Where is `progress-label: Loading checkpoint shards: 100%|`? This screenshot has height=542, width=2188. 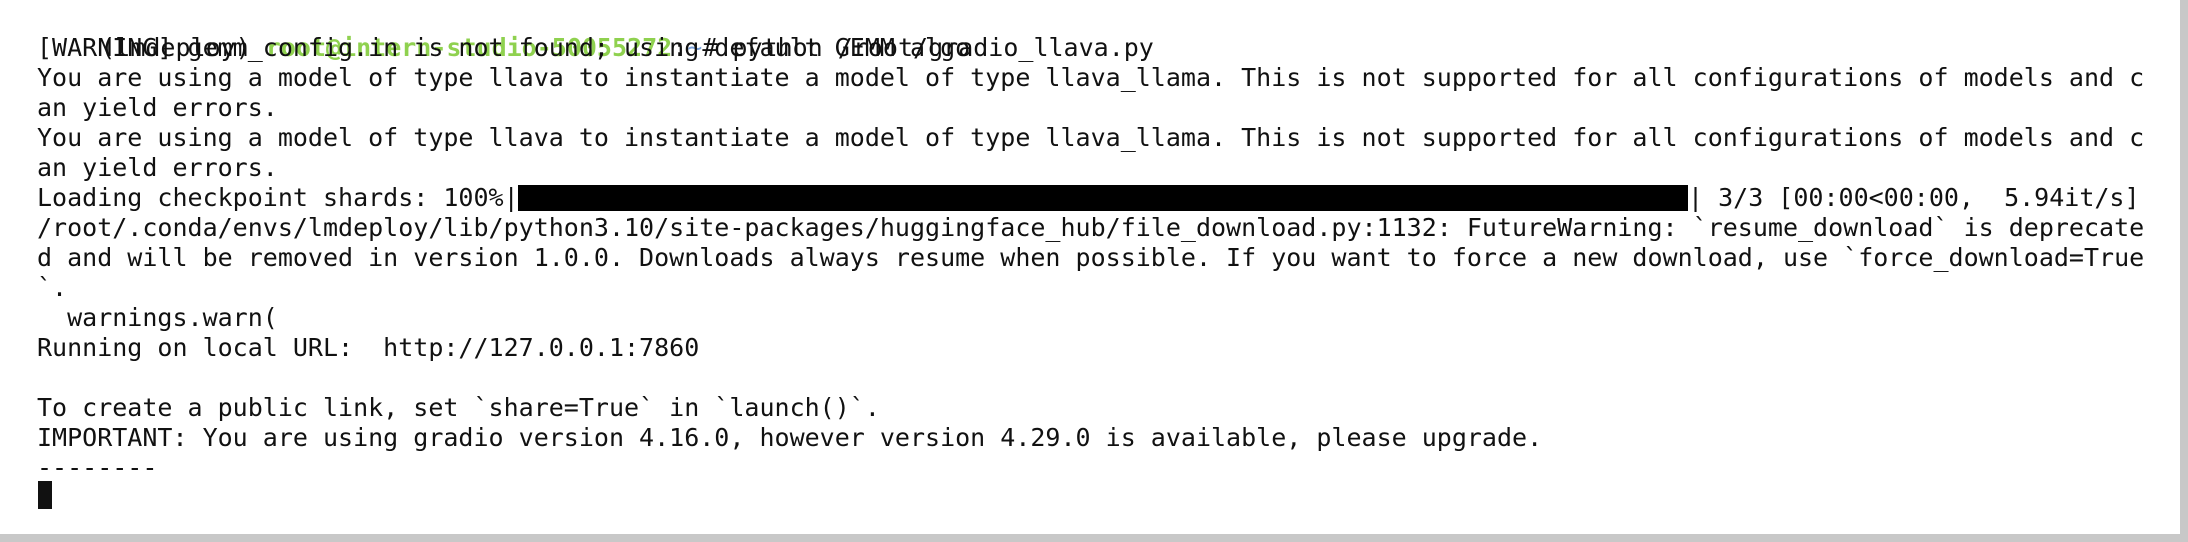 progress-label: Loading checkpoint shards: 100%| is located at coordinates (278, 197).